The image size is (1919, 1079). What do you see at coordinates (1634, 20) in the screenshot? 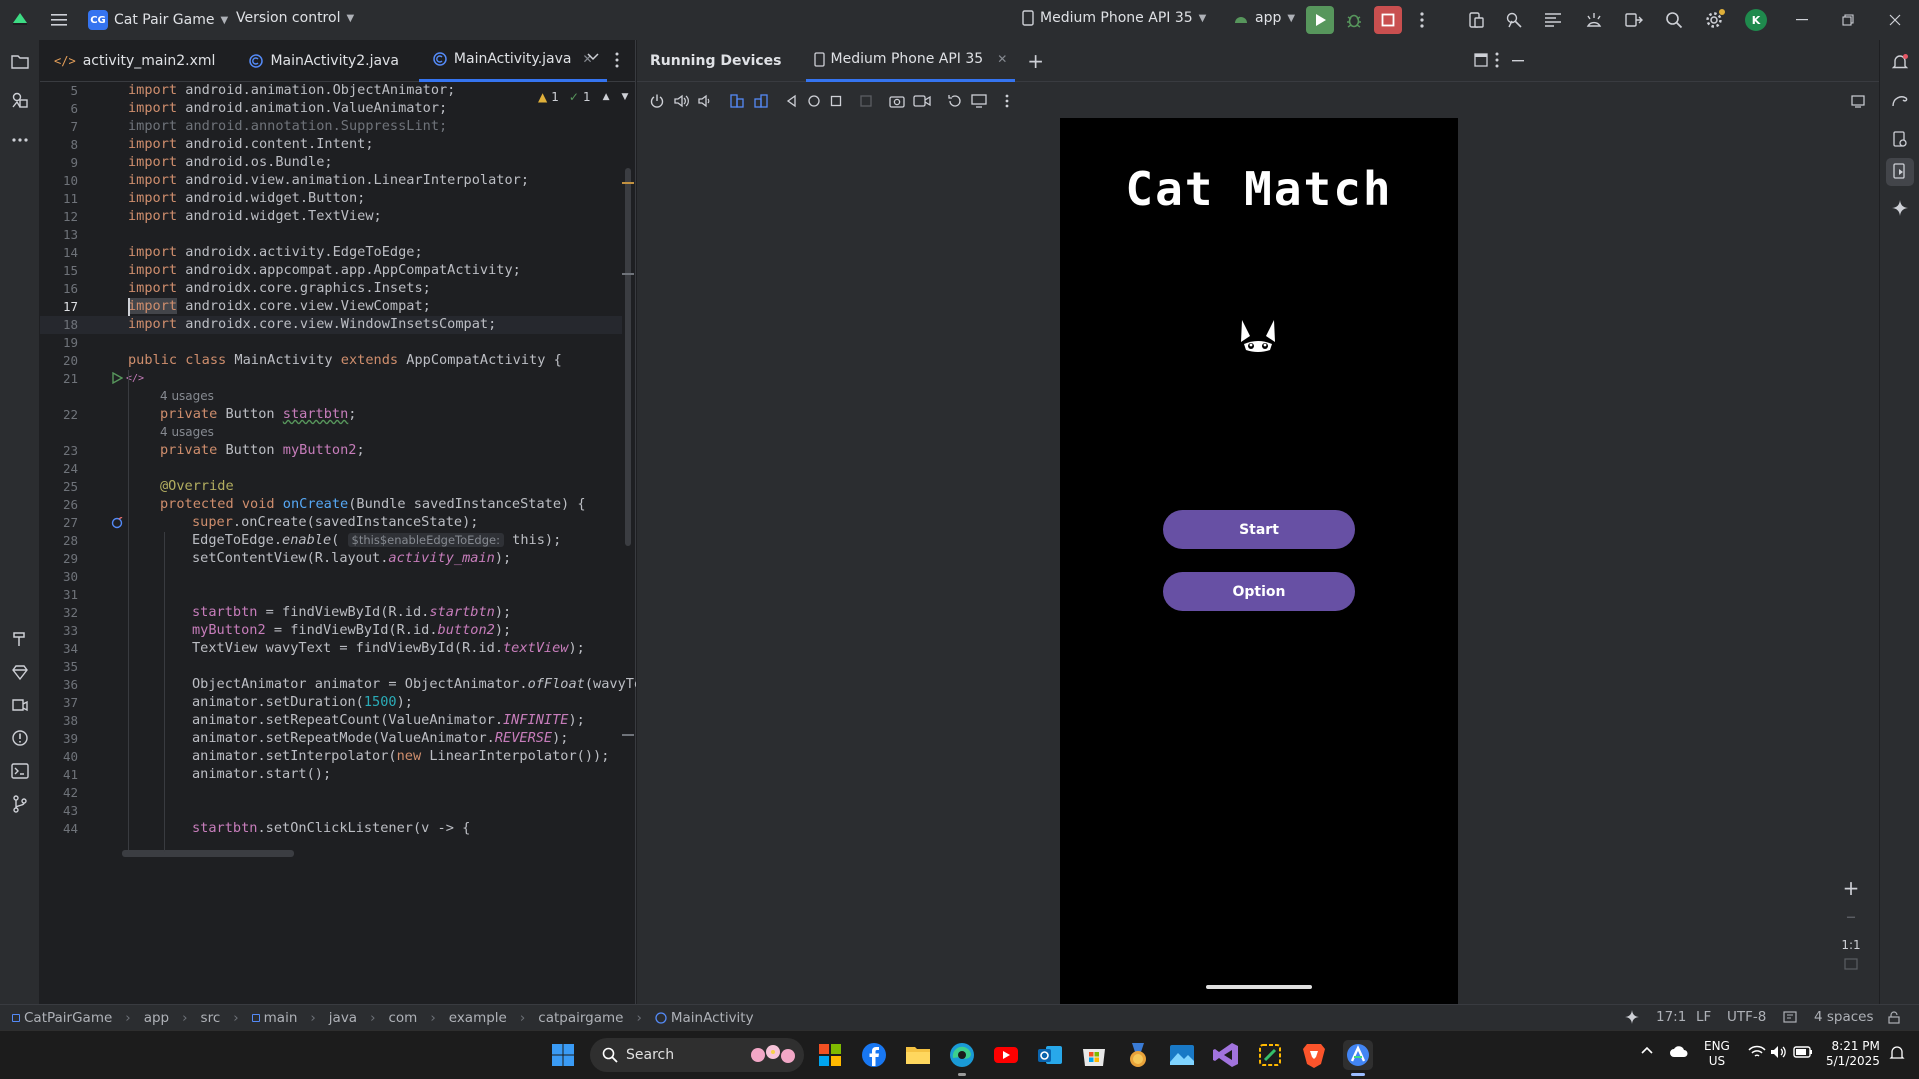
I see `device-mirroring-icon` at bounding box center [1634, 20].